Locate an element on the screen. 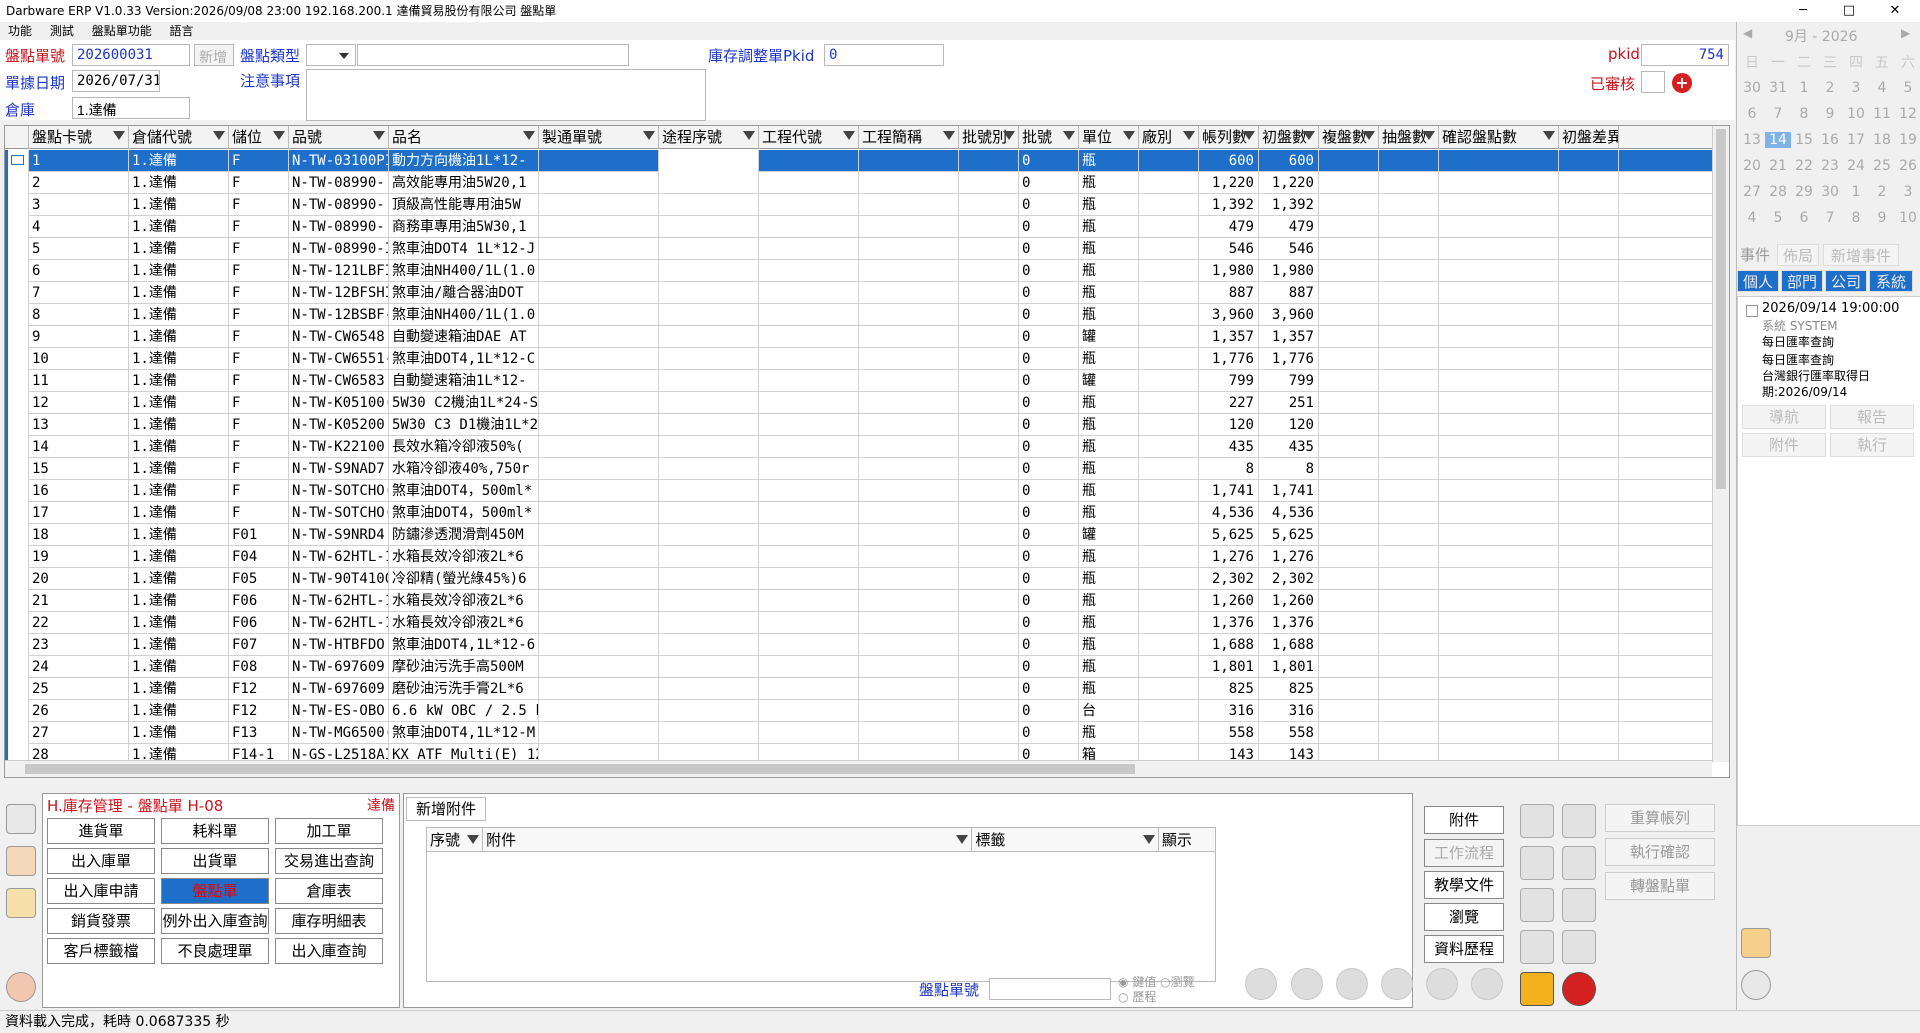  col-second-count: 複盤數 is located at coordinates (1349, 137).